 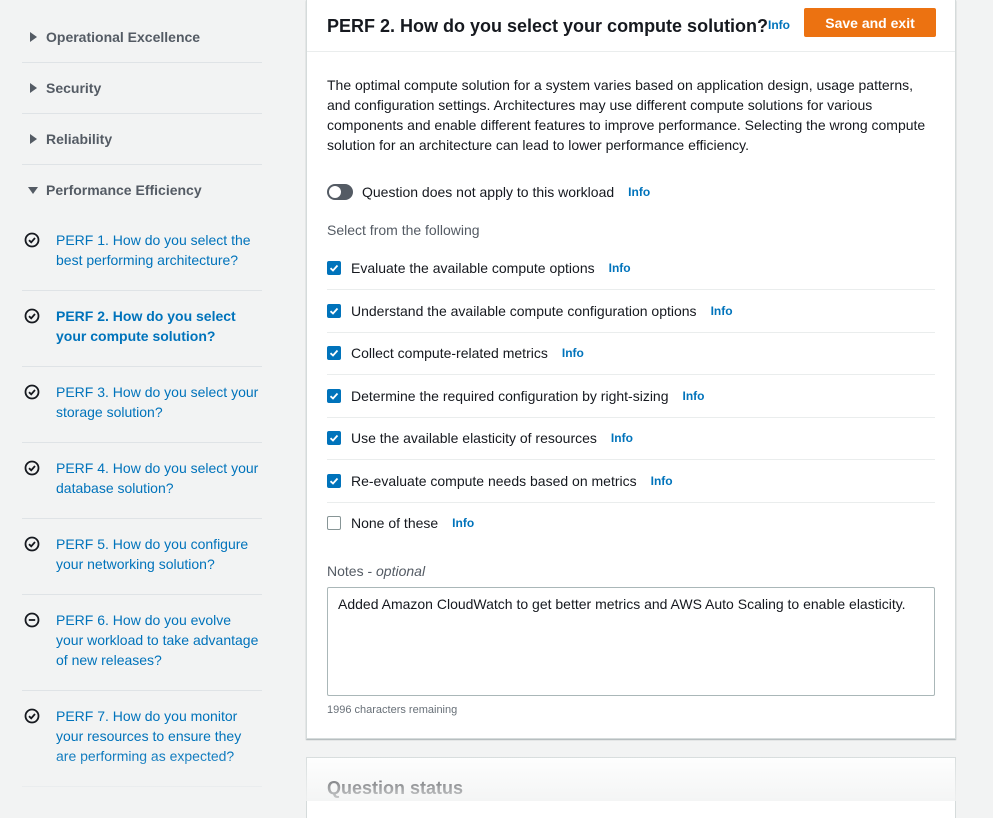 I want to click on minus-circle-icon, so click(x=32, y=620).